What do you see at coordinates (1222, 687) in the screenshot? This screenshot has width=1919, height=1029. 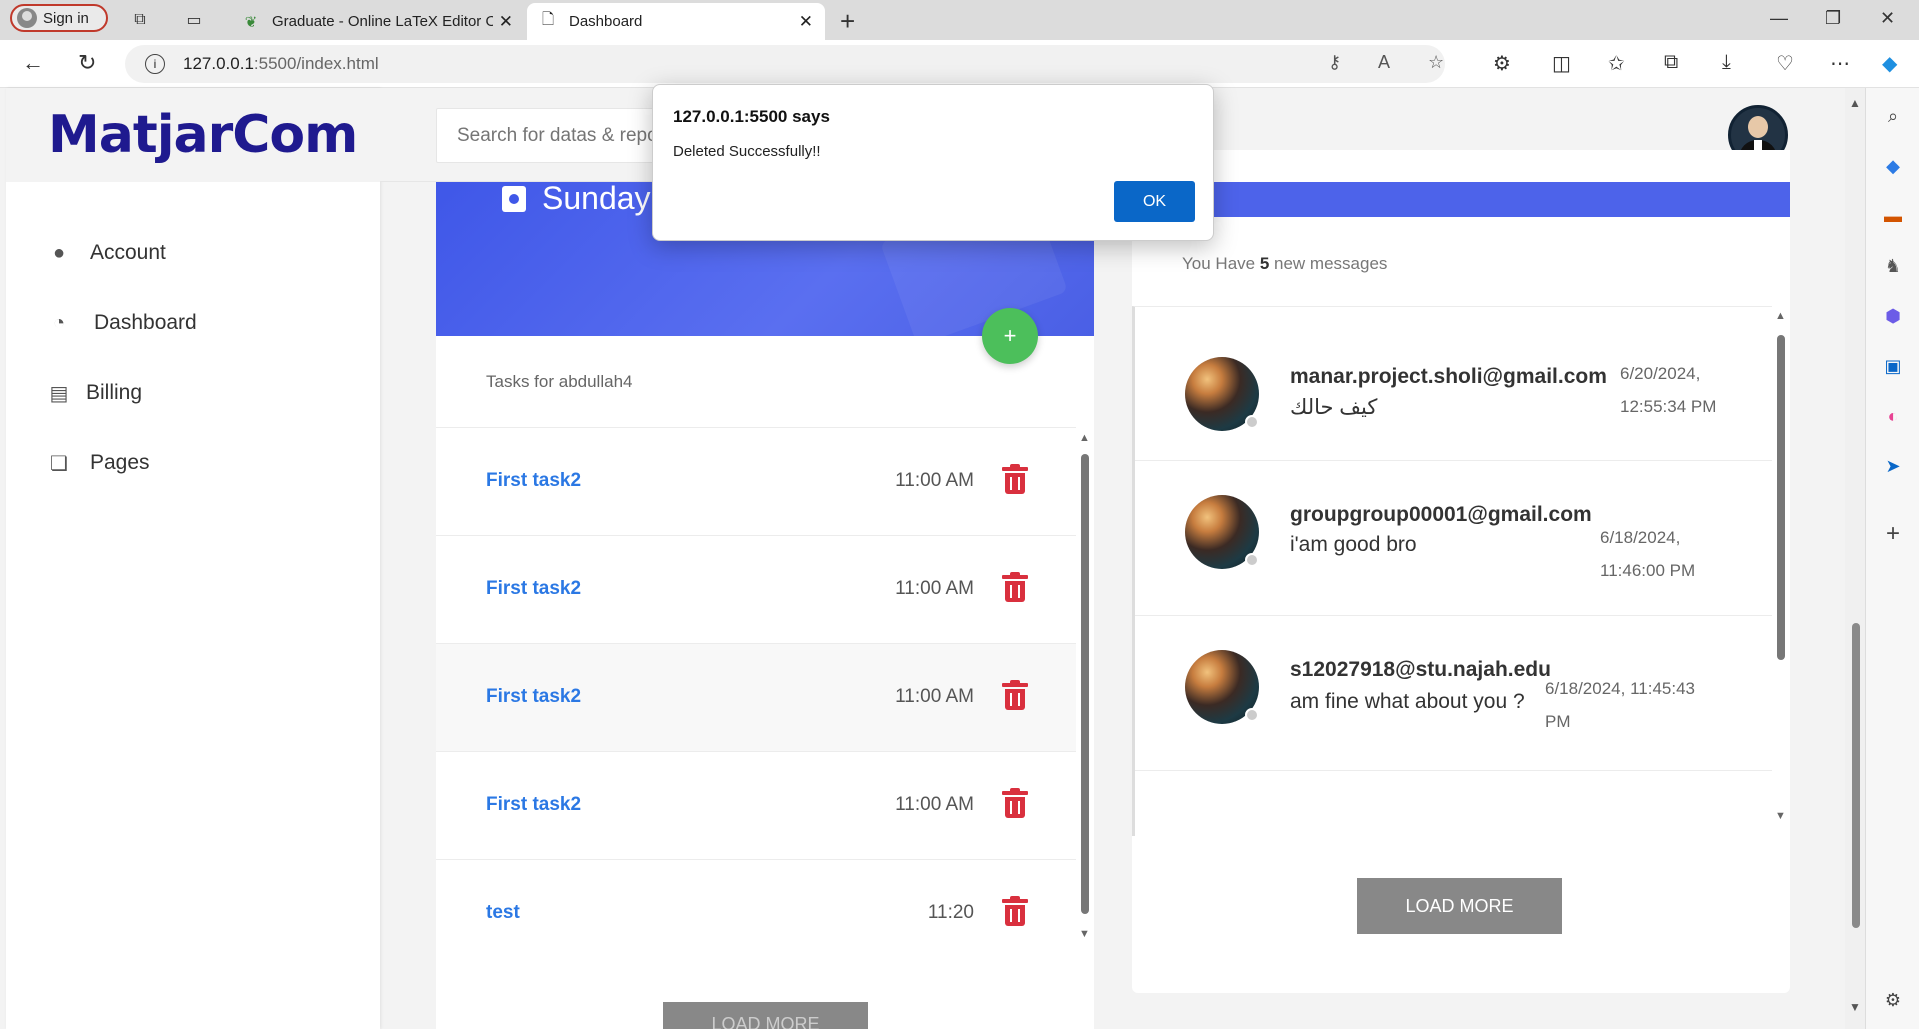 I see `sender-avatar` at bounding box center [1222, 687].